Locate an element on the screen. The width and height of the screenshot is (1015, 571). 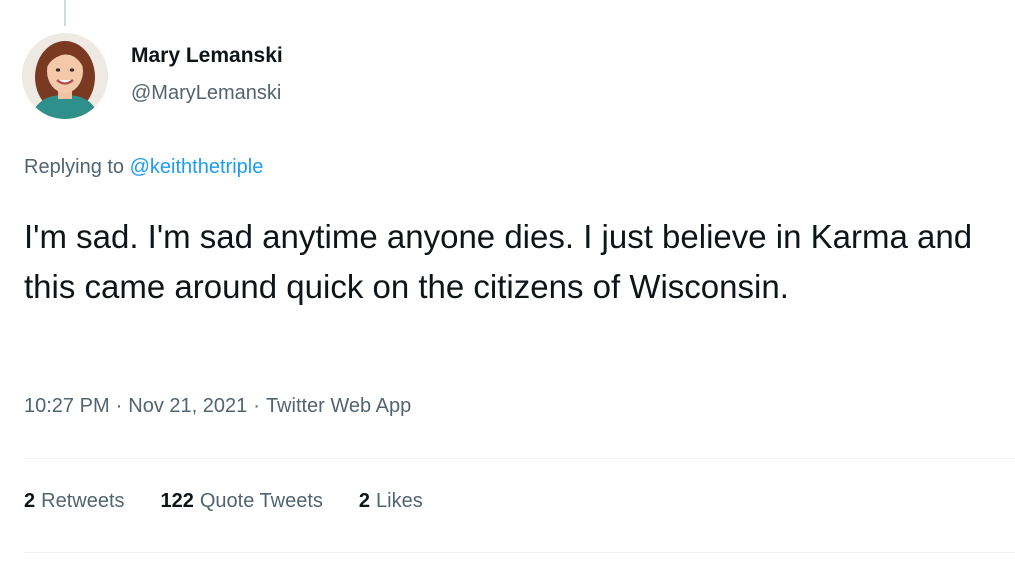
avatar is located at coordinates (65, 76).